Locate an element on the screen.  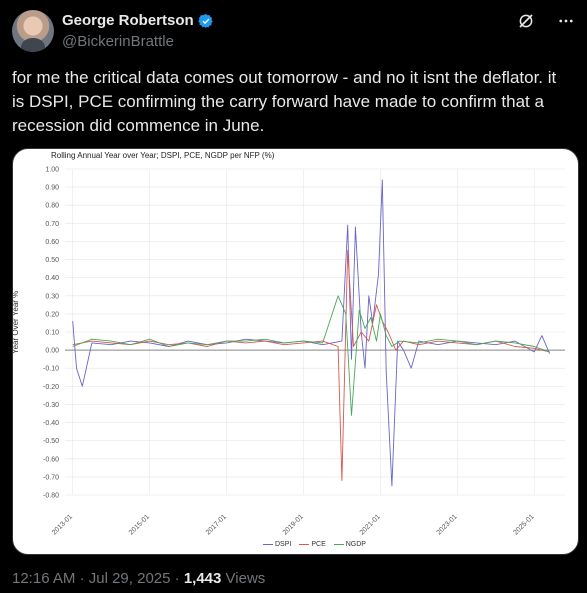
verified-badge-icon is located at coordinates (205, 20).